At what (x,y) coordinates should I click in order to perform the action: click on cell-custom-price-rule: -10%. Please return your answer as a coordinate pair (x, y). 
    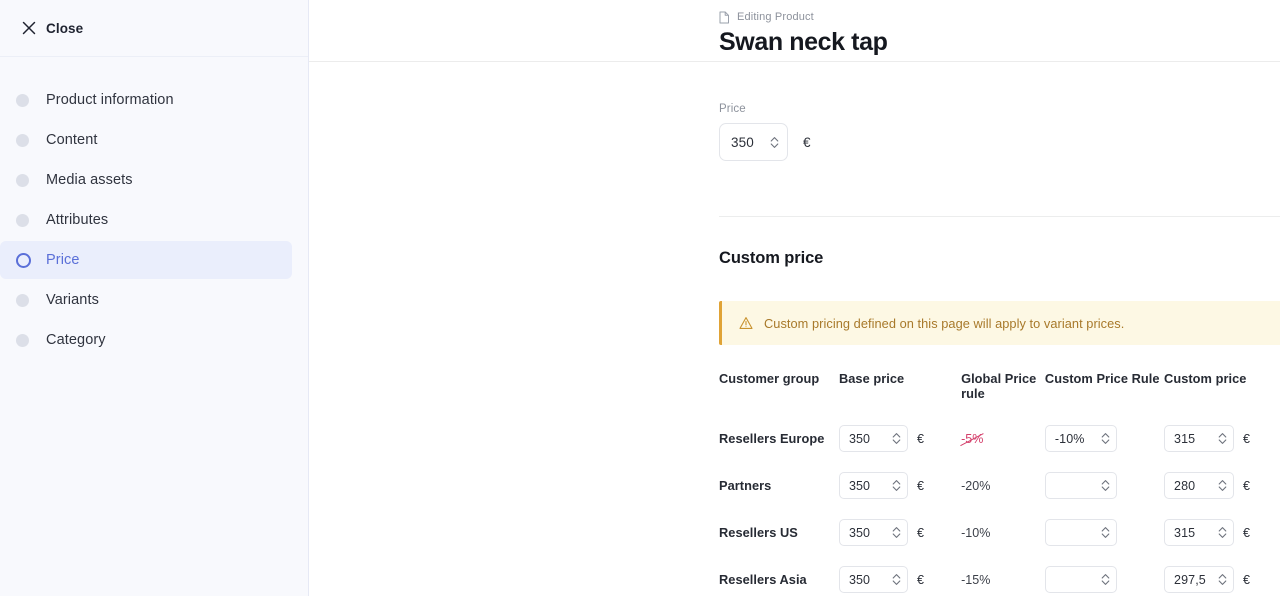
    Looking at the image, I should click on (1104, 448).